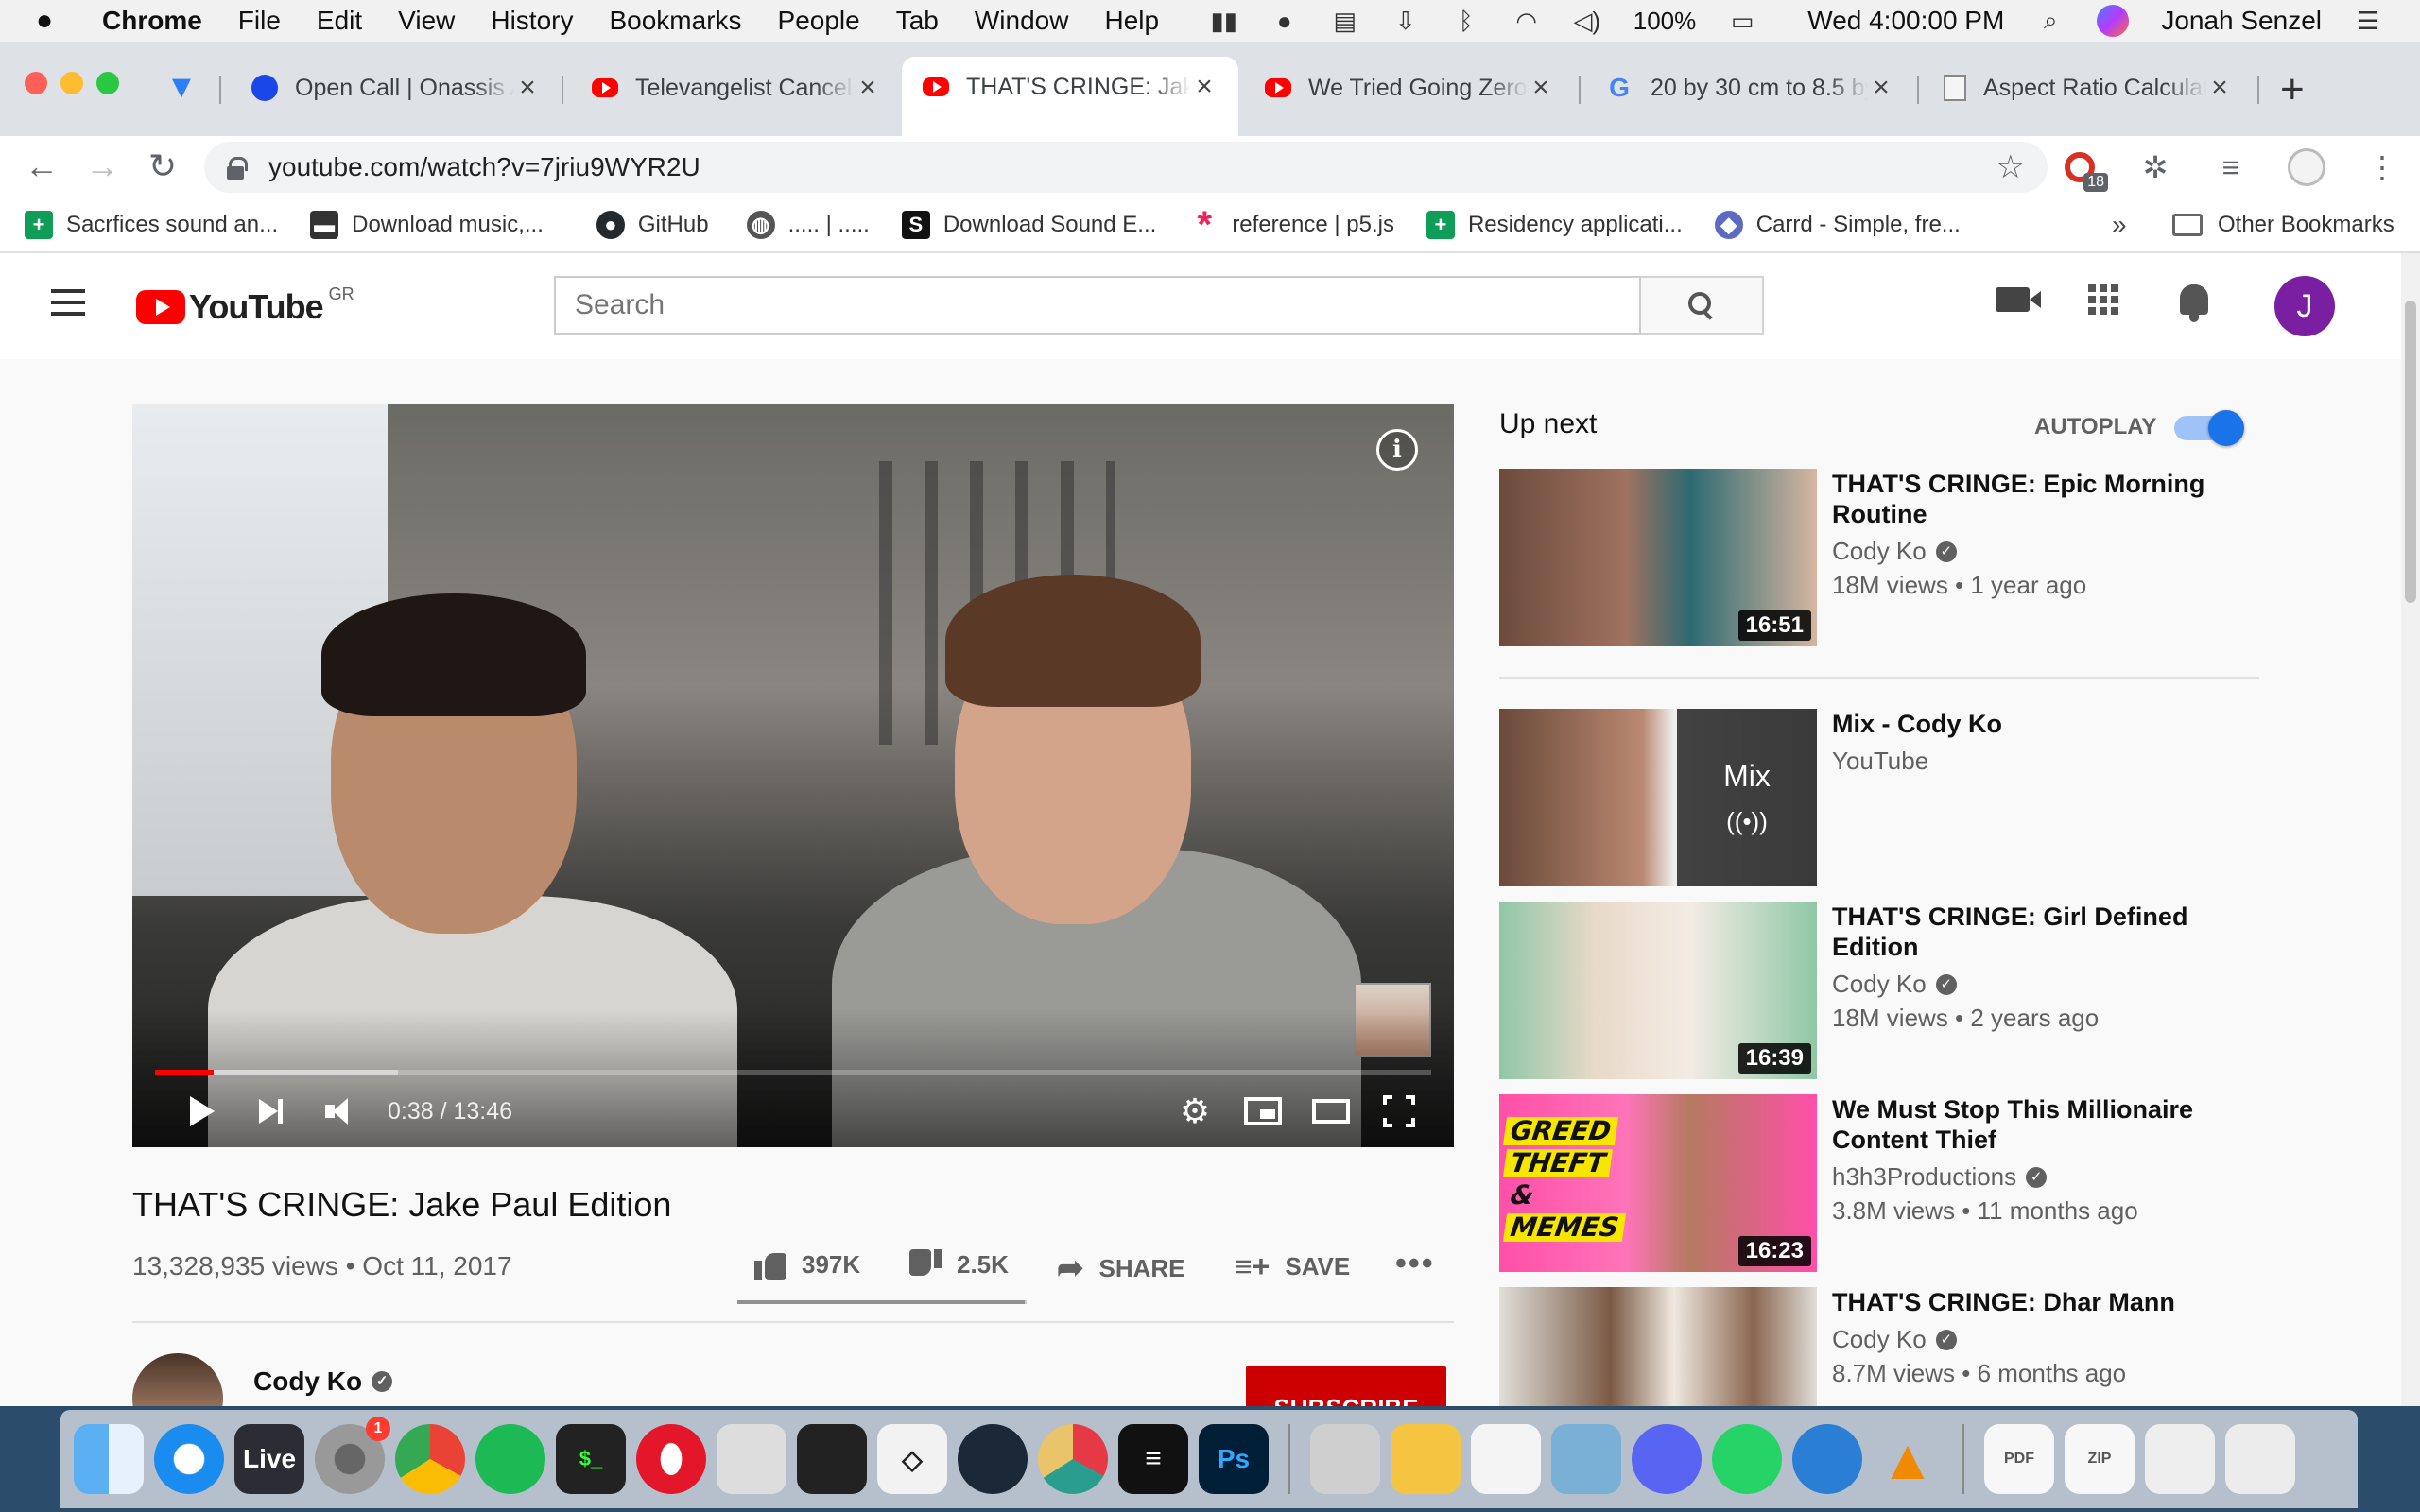 This screenshot has width=2420, height=1512. I want to click on menu-file: File, so click(259, 21).